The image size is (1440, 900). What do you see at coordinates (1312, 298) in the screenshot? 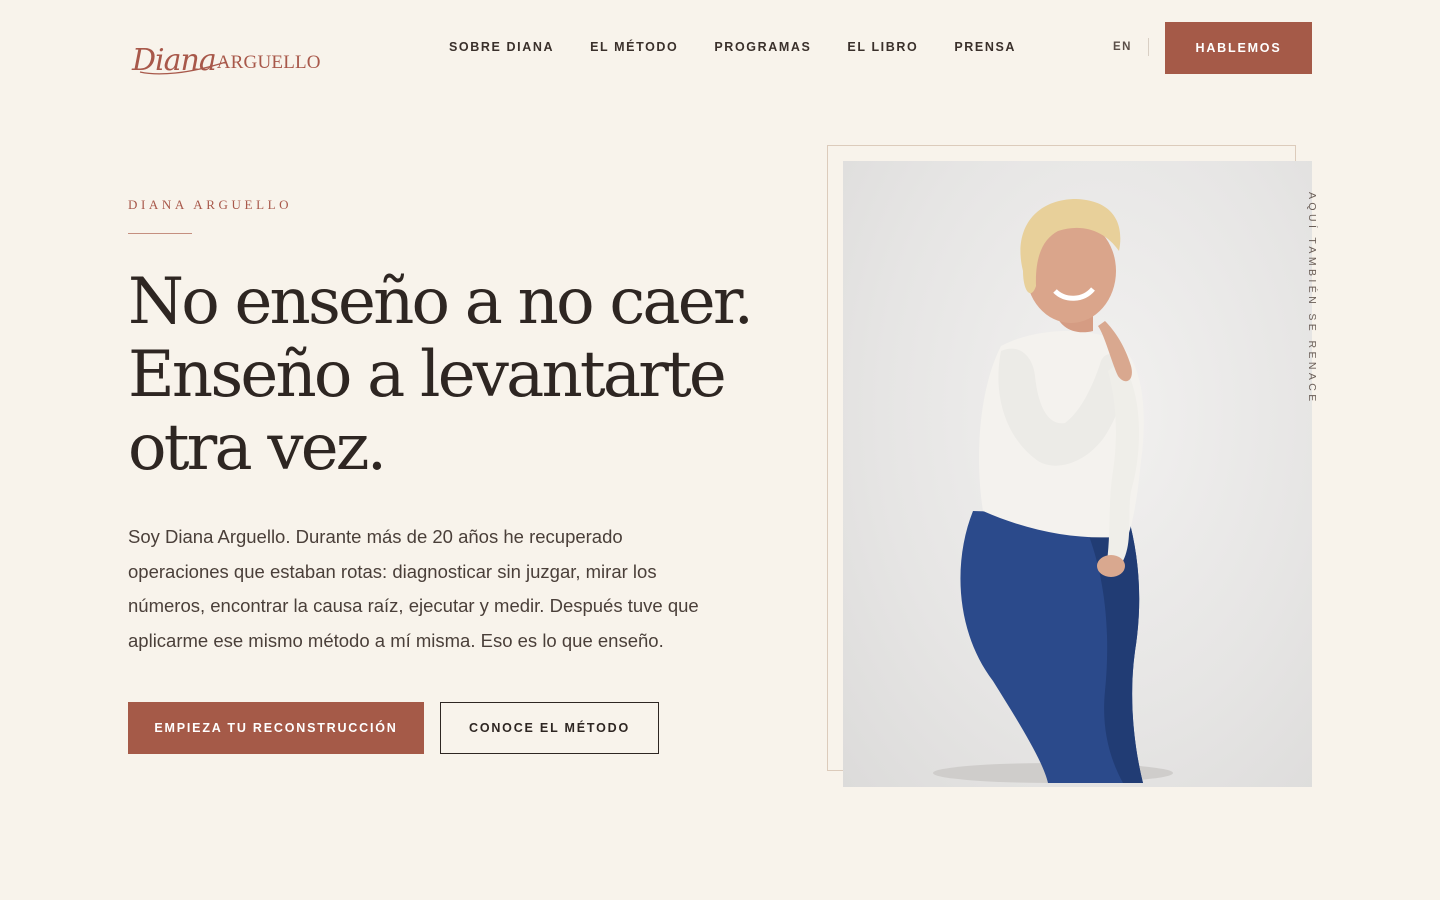
I see `vertical-caption: AQUÍ TAMBIÉN SE RENACE` at bounding box center [1312, 298].